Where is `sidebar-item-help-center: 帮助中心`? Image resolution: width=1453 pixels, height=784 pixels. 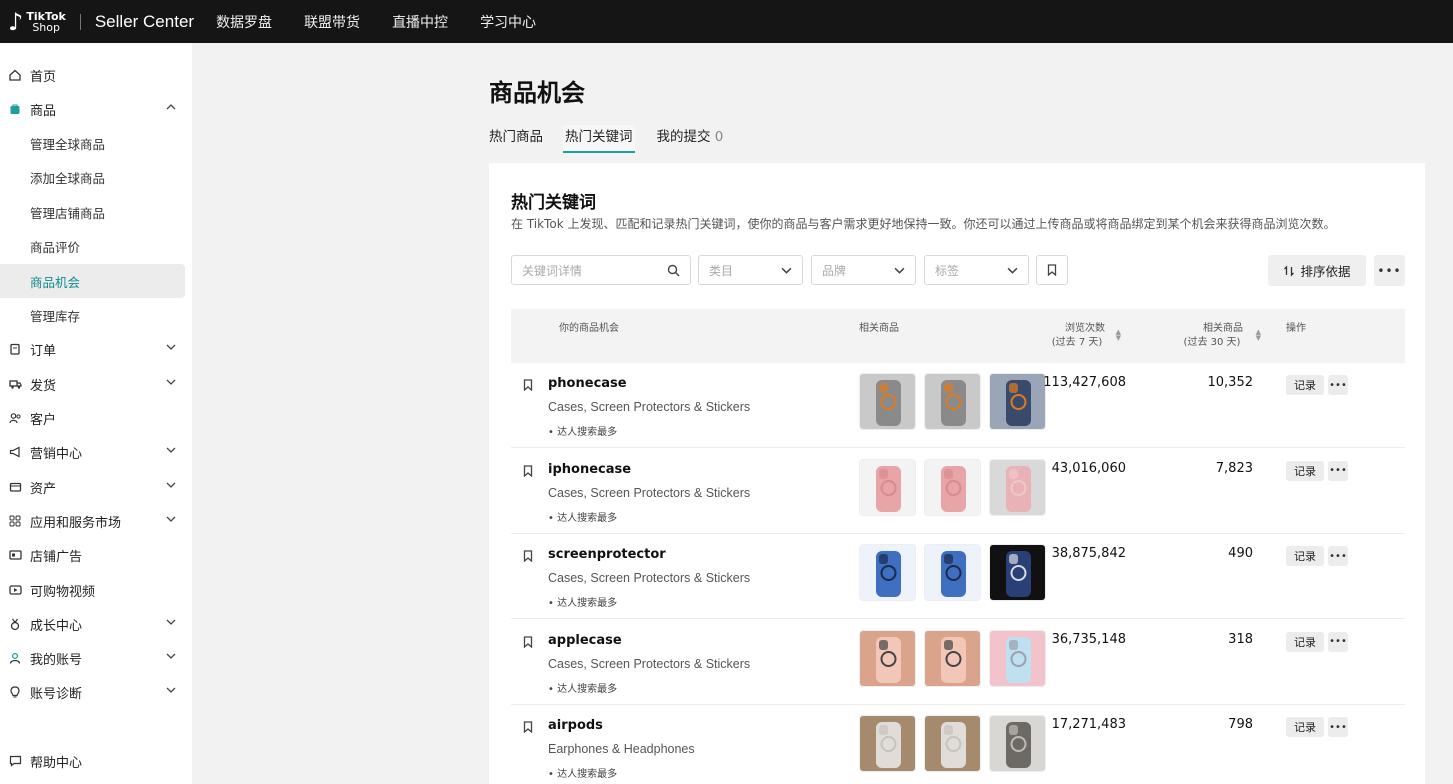 sidebar-item-help-center: 帮助中心 is located at coordinates (96, 761).